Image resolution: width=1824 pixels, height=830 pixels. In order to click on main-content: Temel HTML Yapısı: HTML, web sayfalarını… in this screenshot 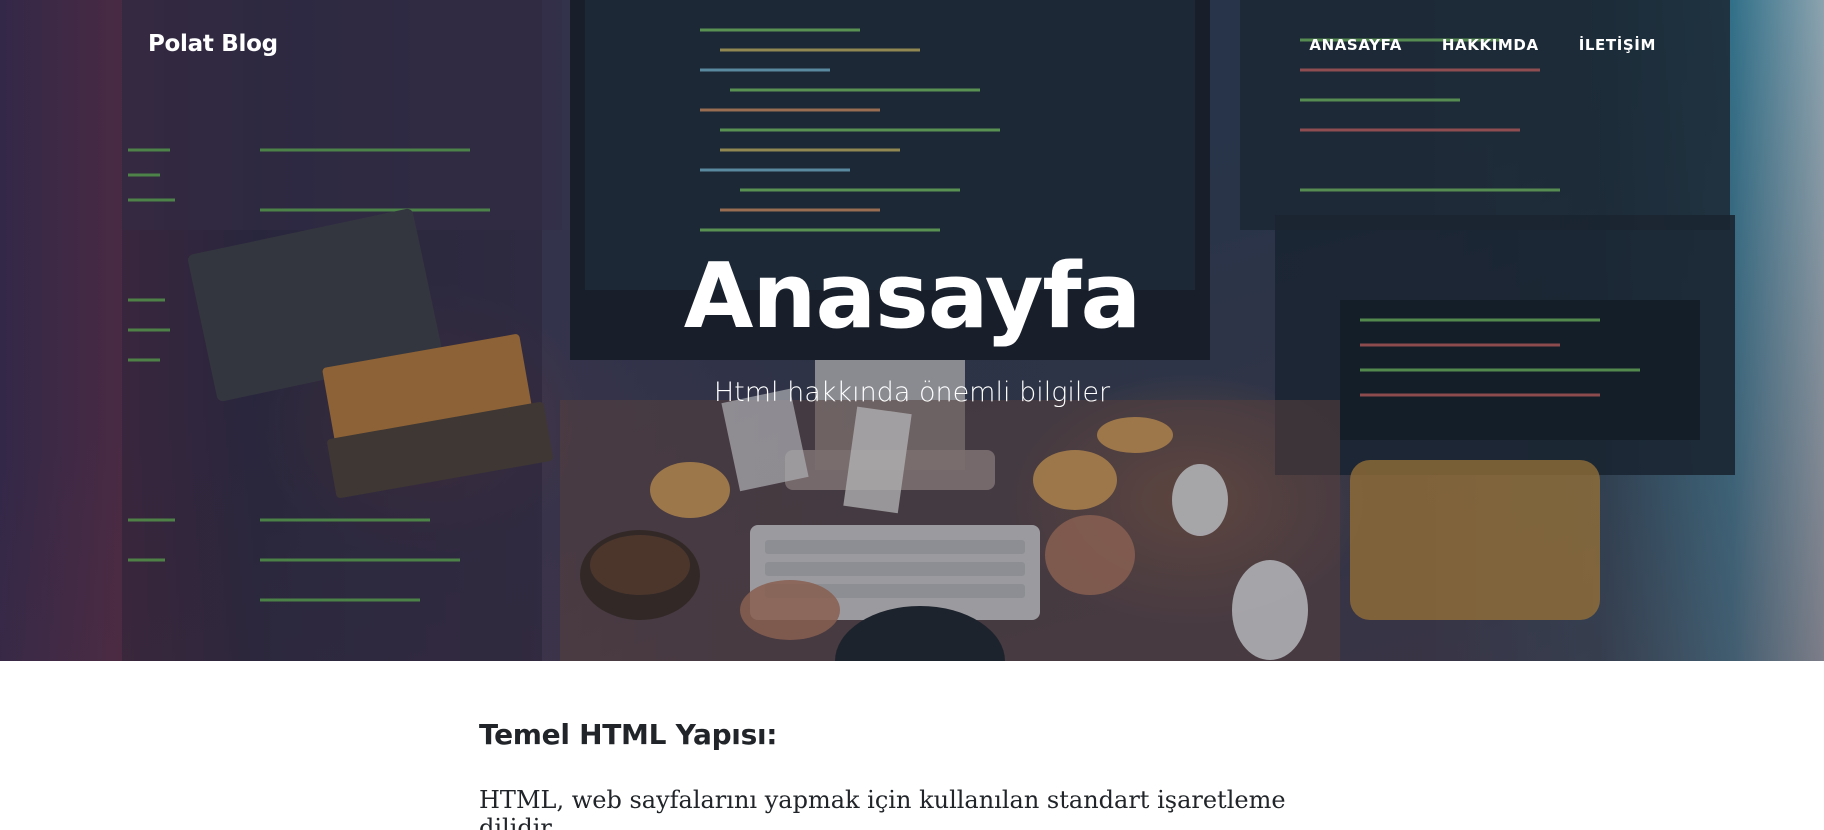, I will do `click(912, 774)`.